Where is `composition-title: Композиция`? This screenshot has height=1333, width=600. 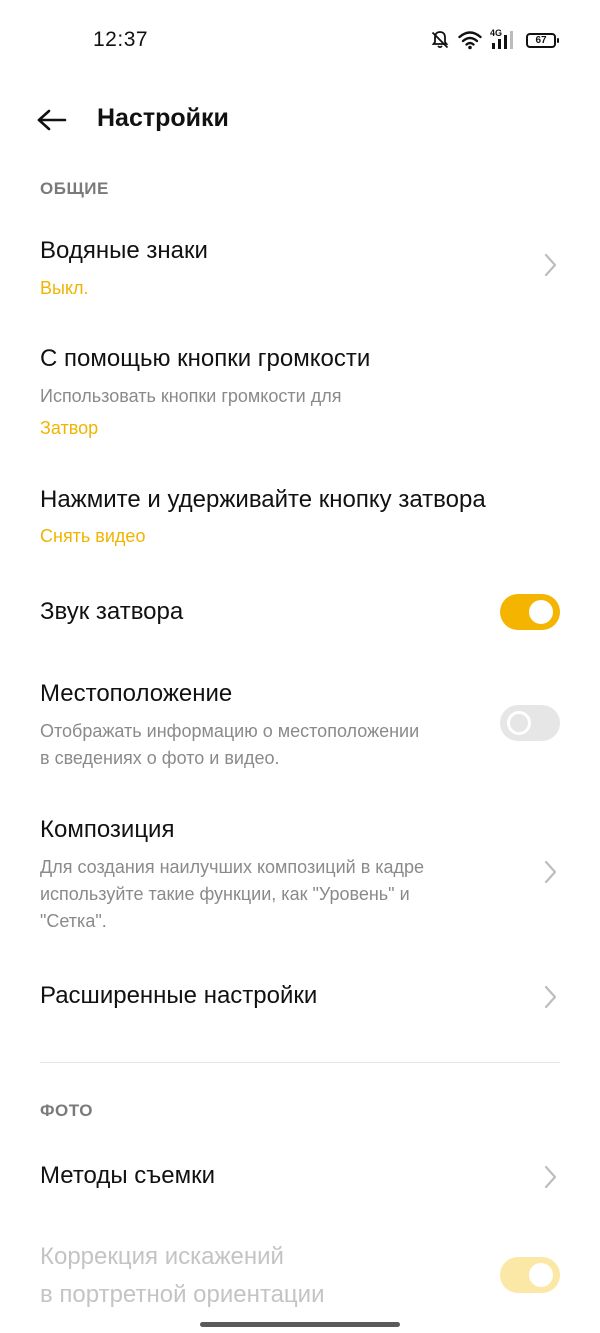 composition-title: Композиция is located at coordinates (107, 829).